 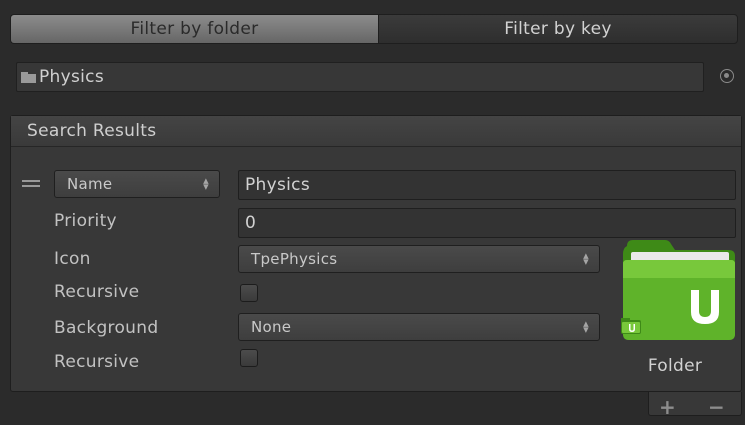 What do you see at coordinates (487, 223) in the screenshot?
I see `priority-field: 0` at bounding box center [487, 223].